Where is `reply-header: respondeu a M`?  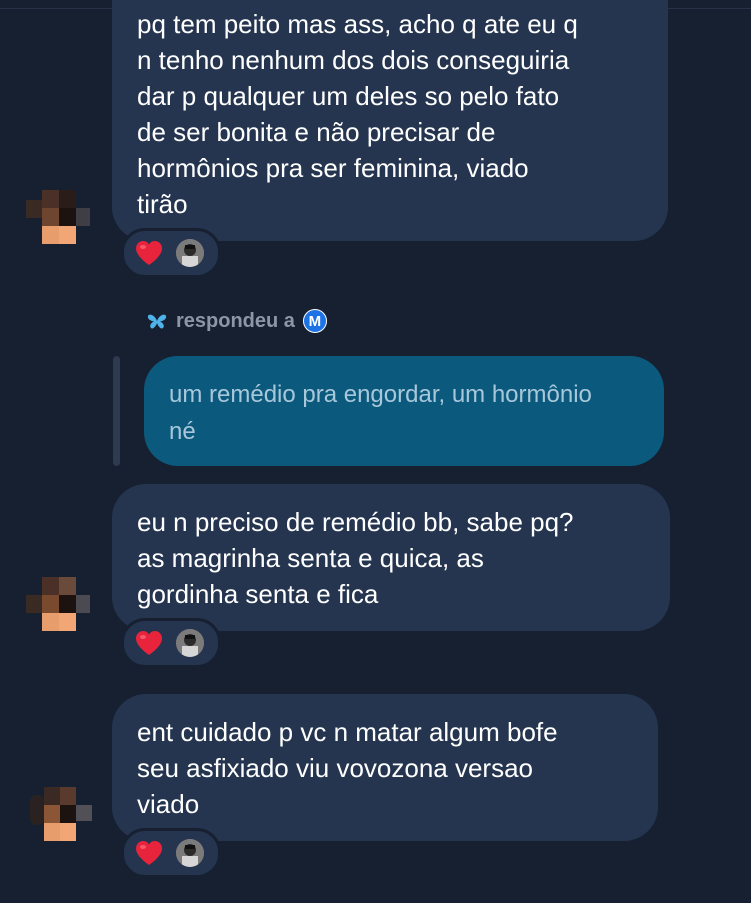 reply-header: respondeu a M is located at coordinates (236, 321).